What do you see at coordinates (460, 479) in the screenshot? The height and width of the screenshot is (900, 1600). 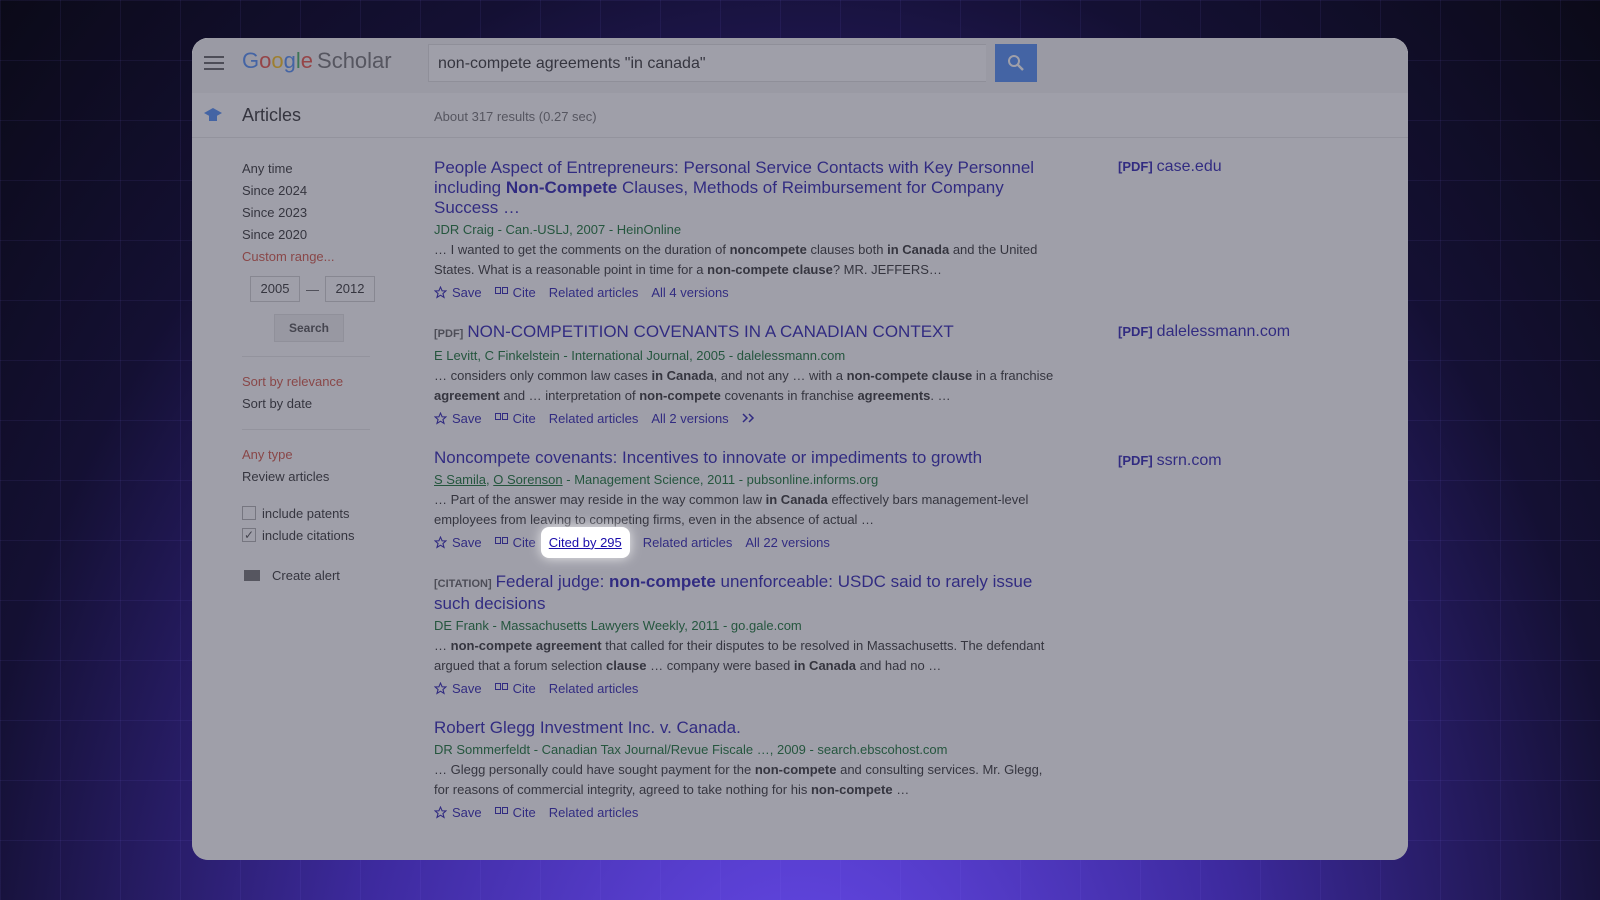 I see `author-link: S Samila` at bounding box center [460, 479].